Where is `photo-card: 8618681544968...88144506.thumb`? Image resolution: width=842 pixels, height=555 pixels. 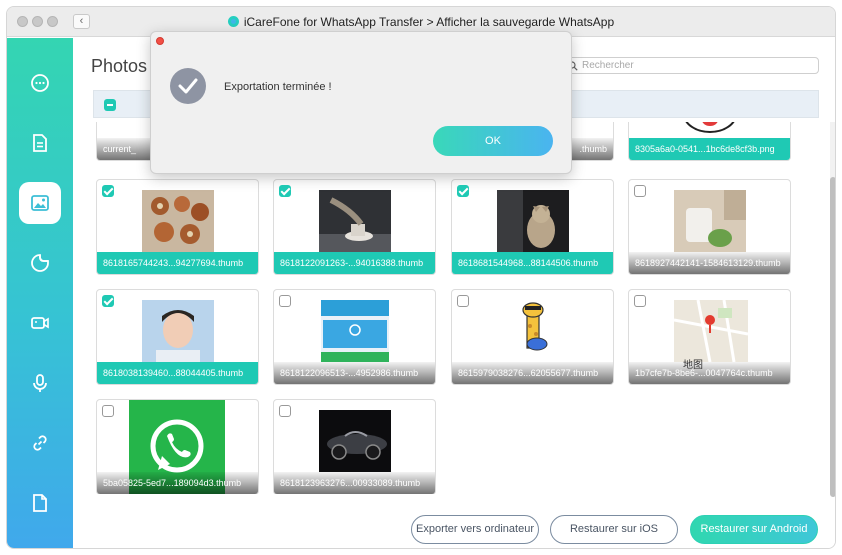 photo-card: 8618681544968...88144506.thumb is located at coordinates (532, 227).